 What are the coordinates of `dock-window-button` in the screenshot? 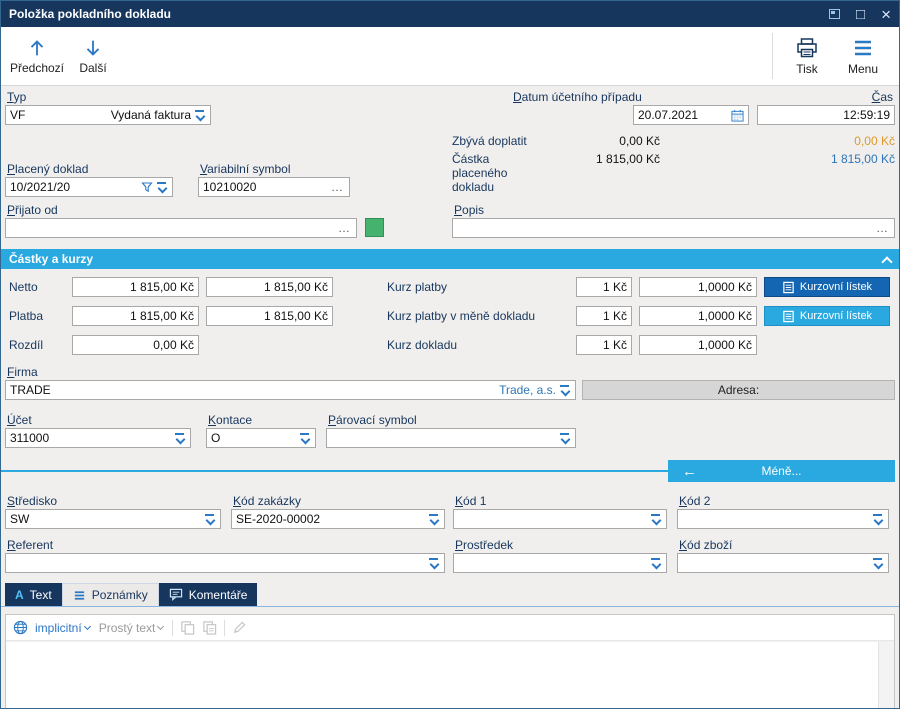 It's located at (834, 14).